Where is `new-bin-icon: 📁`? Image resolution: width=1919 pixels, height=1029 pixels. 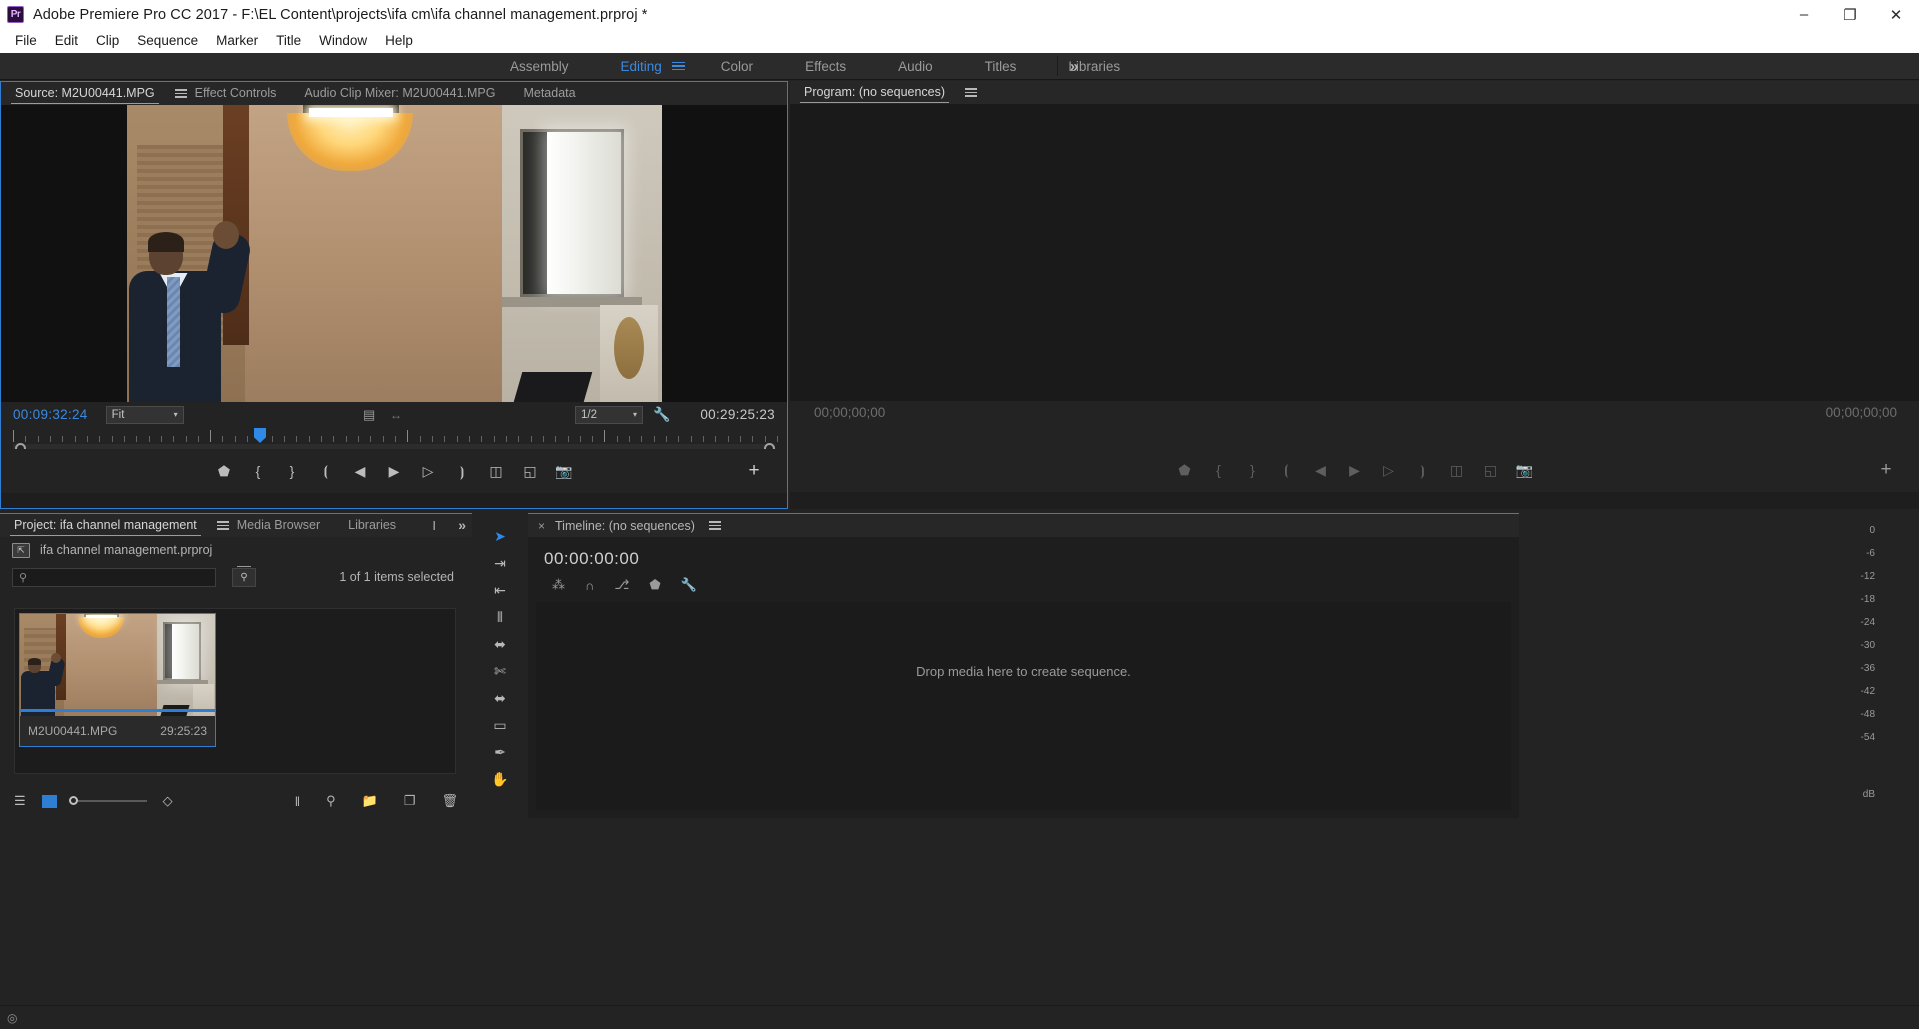 new-bin-icon: 📁 is located at coordinates (370, 801).